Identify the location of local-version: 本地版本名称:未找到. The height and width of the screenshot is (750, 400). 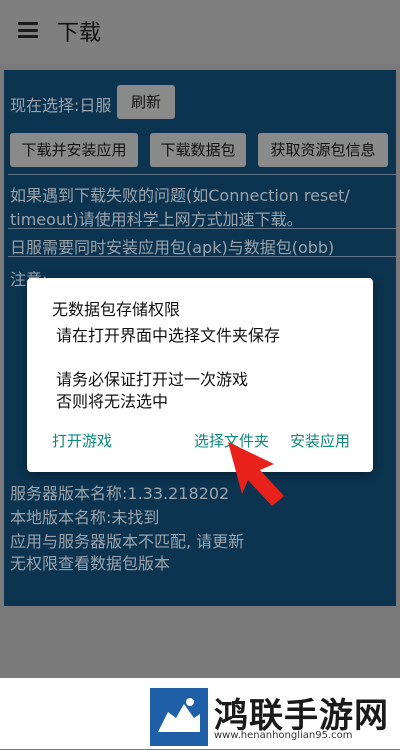
(85, 517).